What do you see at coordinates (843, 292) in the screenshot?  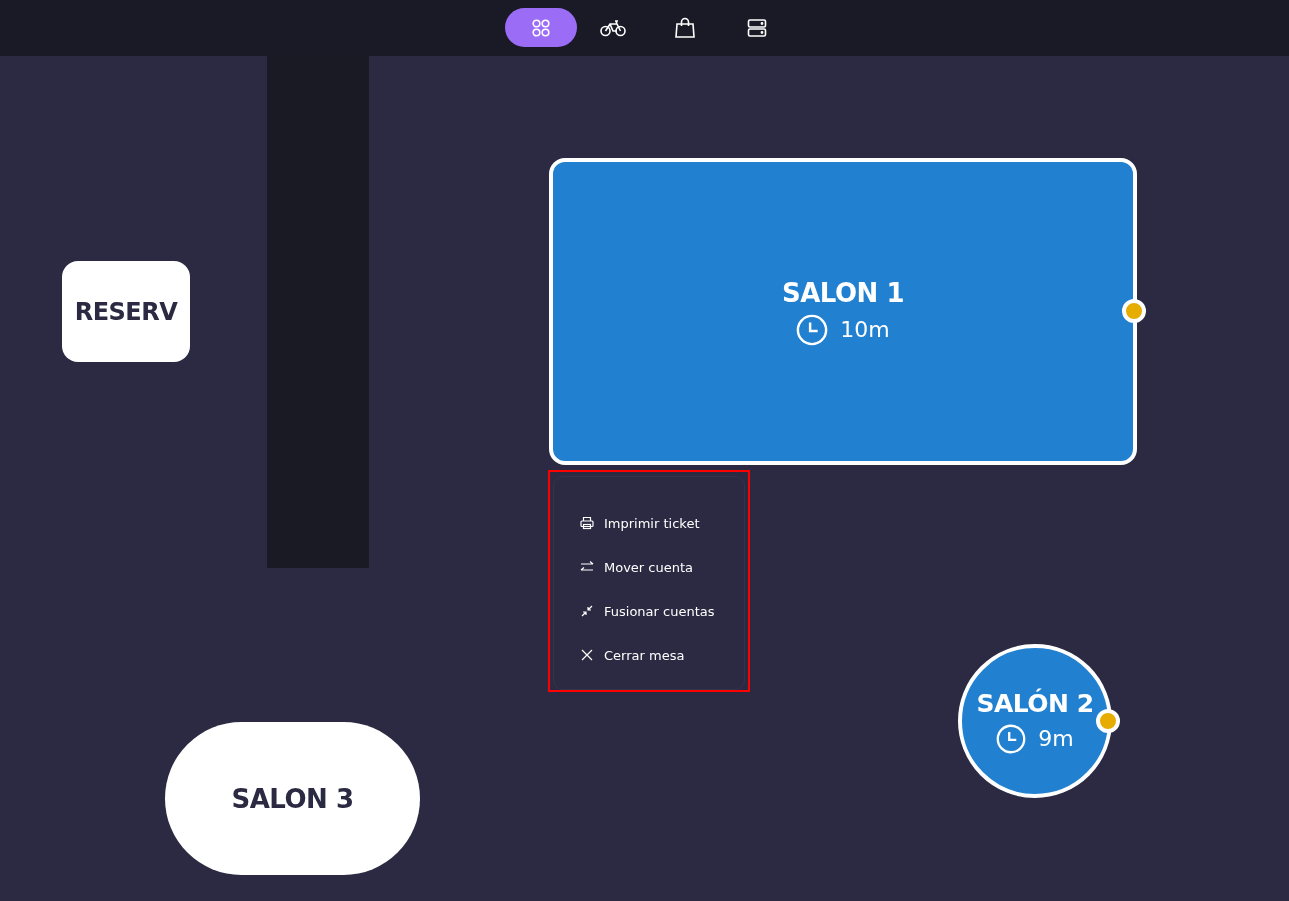 I see `table-name: SALON 1` at bounding box center [843, 292].